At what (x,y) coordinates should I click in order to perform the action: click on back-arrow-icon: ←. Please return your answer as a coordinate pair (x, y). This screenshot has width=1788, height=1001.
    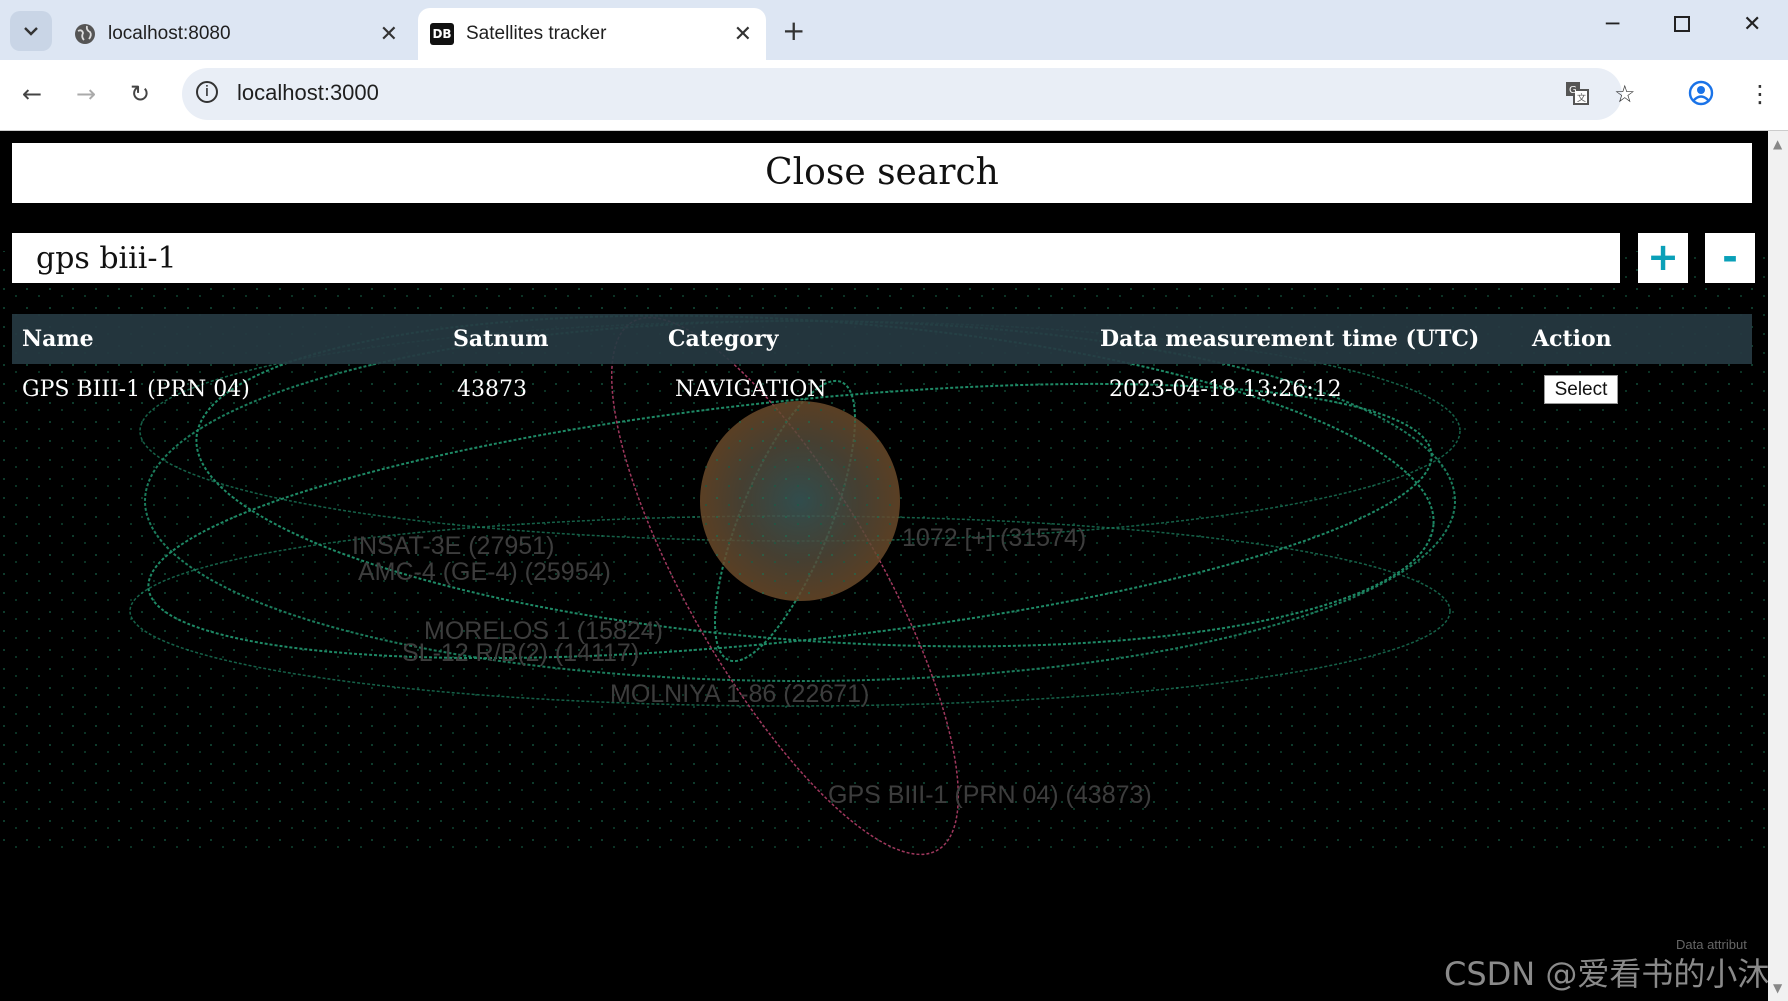
    Looking at the image, I should click on (32, 94).